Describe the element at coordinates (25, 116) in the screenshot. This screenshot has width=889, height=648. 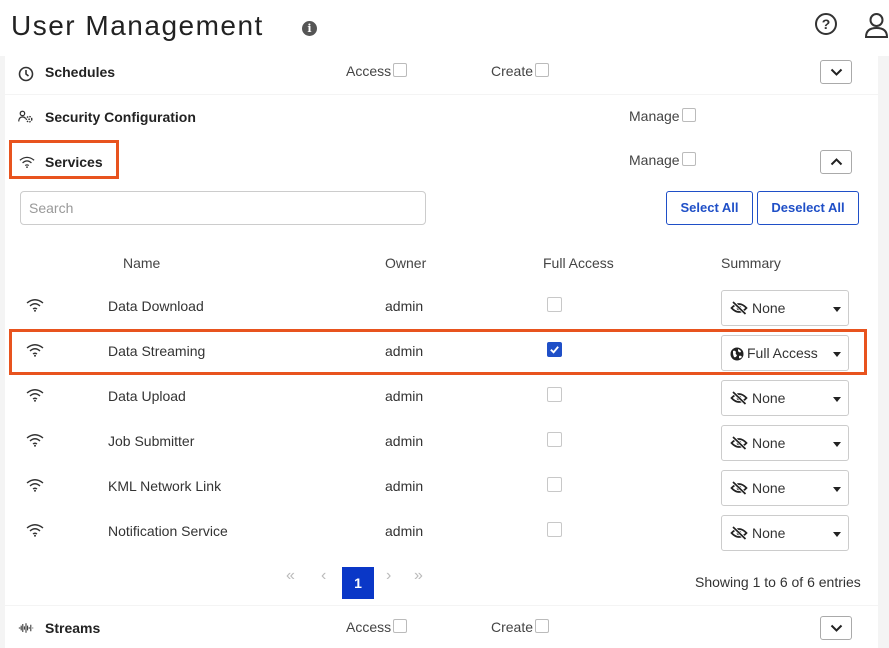
I see `users-gear-icon` at that location.